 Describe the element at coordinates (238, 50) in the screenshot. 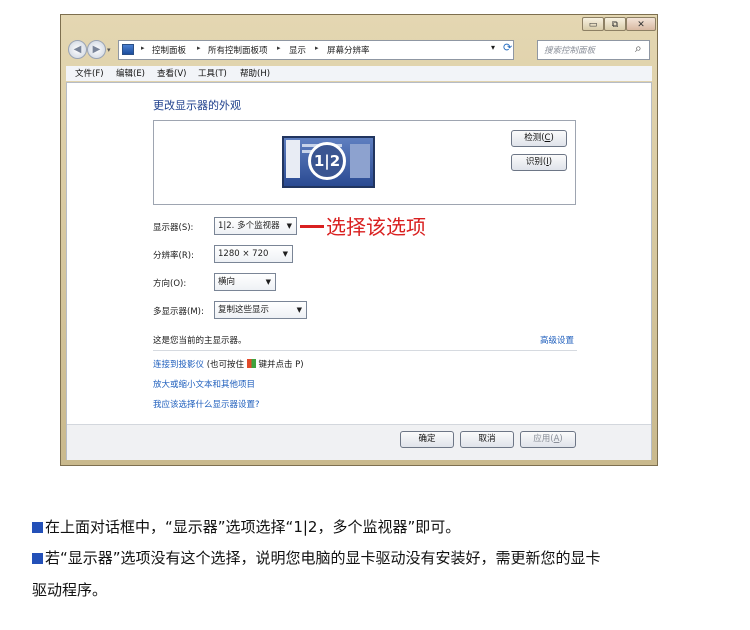

I see `breadcrumb-all-items: 所有控制面板项` at that location.